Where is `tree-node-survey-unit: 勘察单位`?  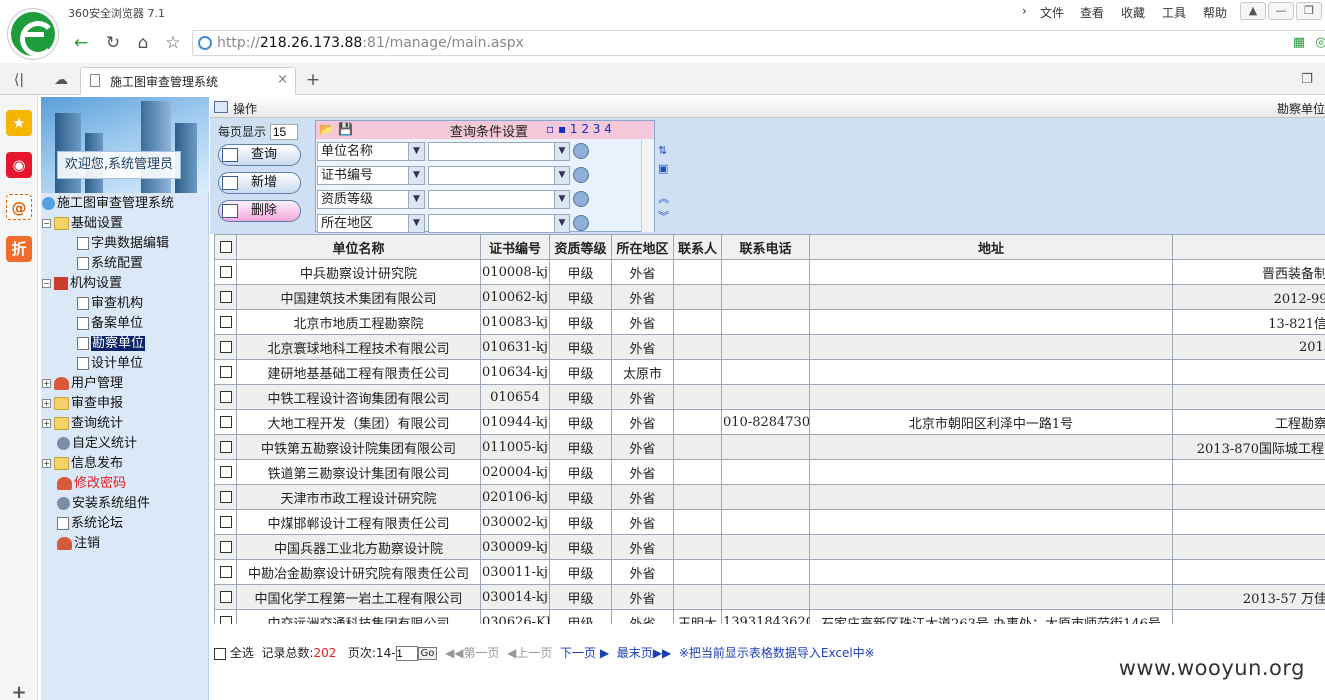 tree-node-survey-unit: 勘察单位 is located at coordinates (111, 343).